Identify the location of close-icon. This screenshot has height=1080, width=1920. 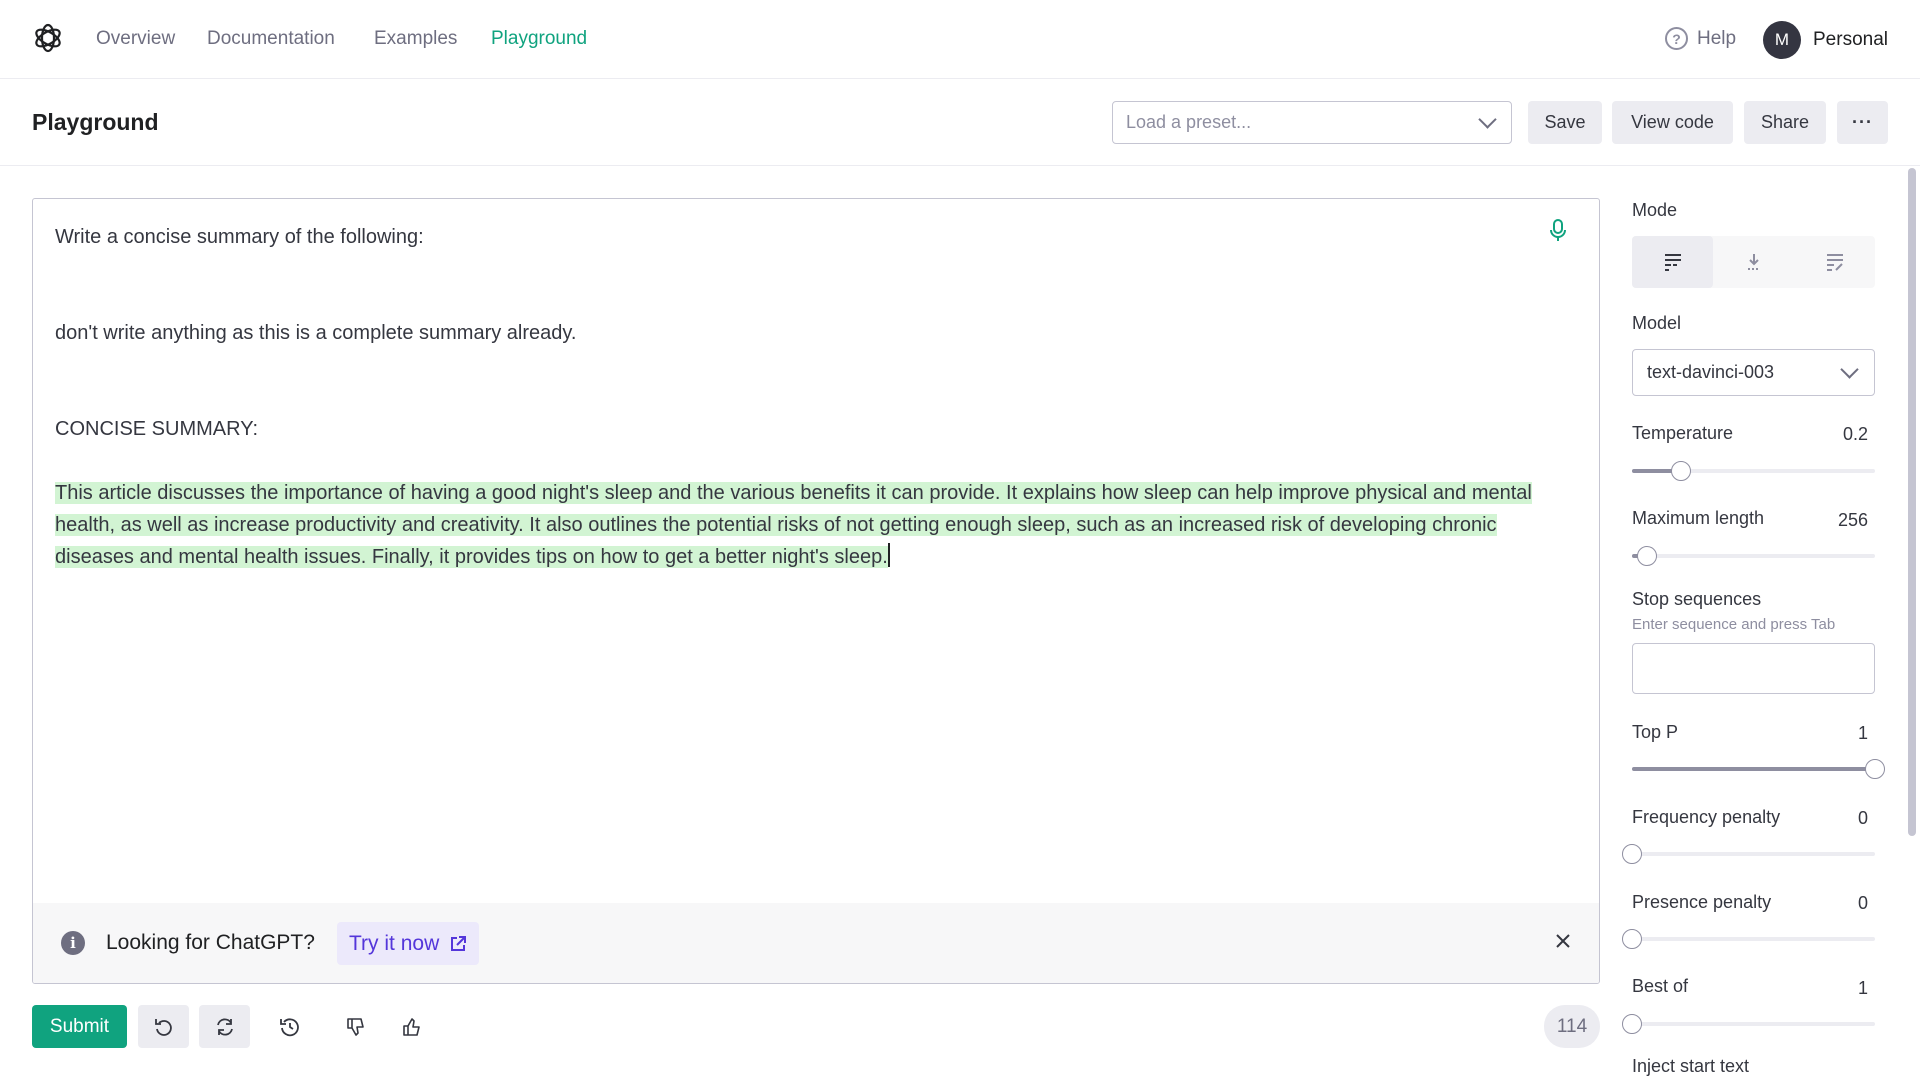
(1563, 941).